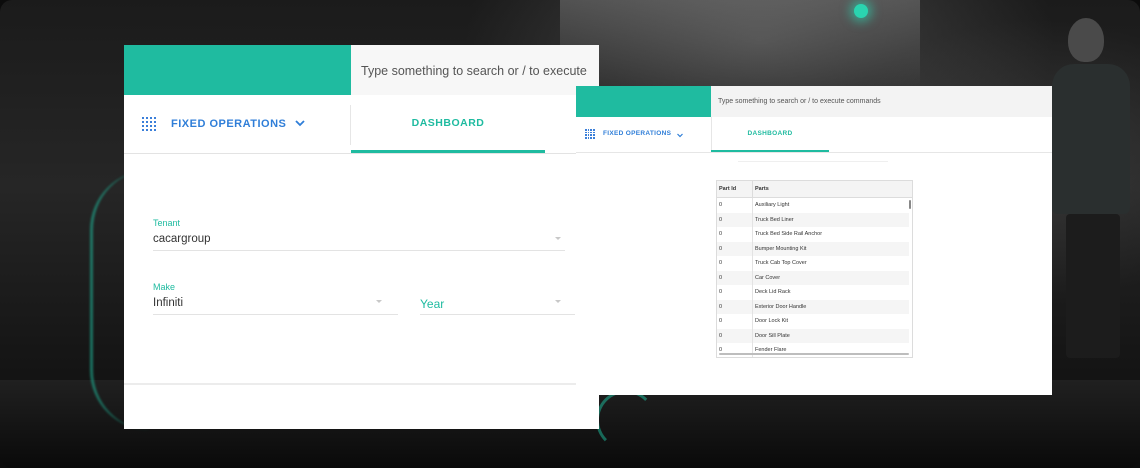 This screenshot has width=1140, height=468. I want to click on table-header: Part Id Parts, so click(814, 189).